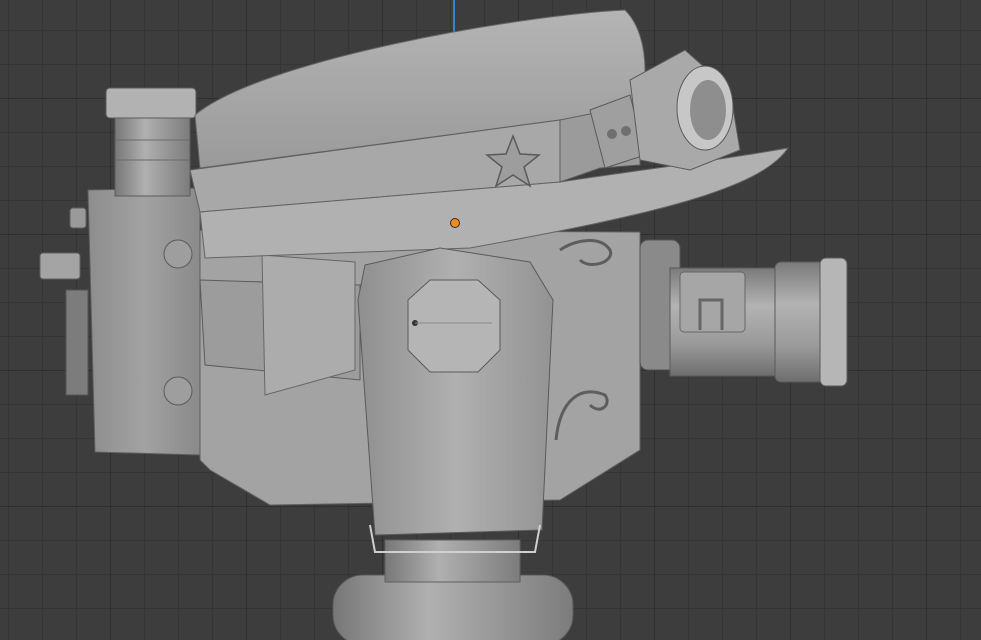  I want to click on lens, so click(743, 313).